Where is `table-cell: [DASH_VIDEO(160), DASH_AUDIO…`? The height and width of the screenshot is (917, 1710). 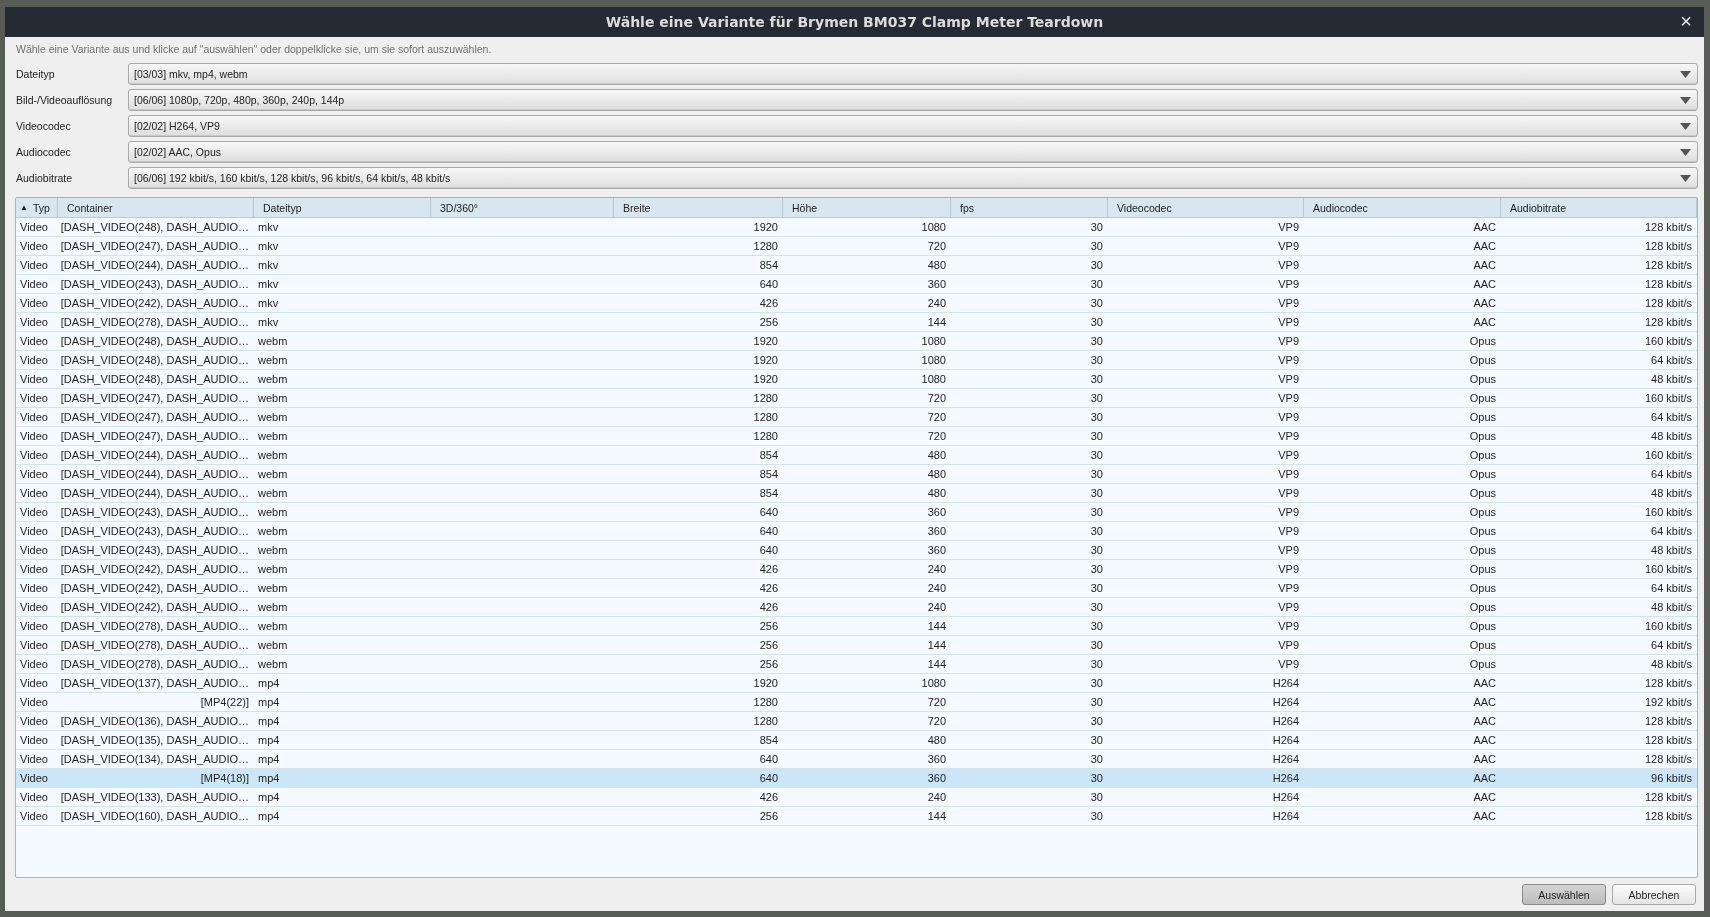
table-cell: [DASH_VIDEO(160), DASH_AUDIO… is located at coordinates (154, 816).